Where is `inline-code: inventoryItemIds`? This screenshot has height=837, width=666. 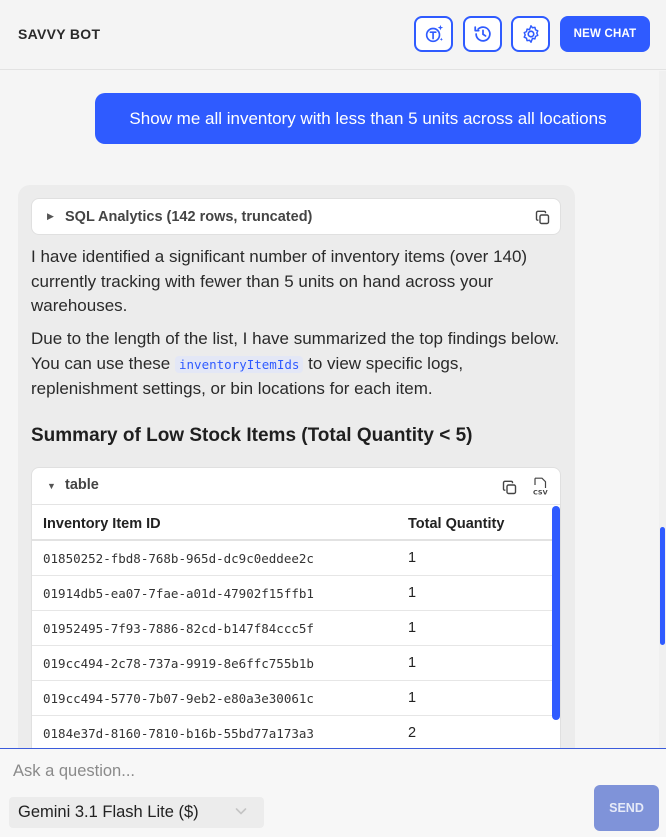 inline-code: inventoryItemIds is located at coordinates (239, 364).